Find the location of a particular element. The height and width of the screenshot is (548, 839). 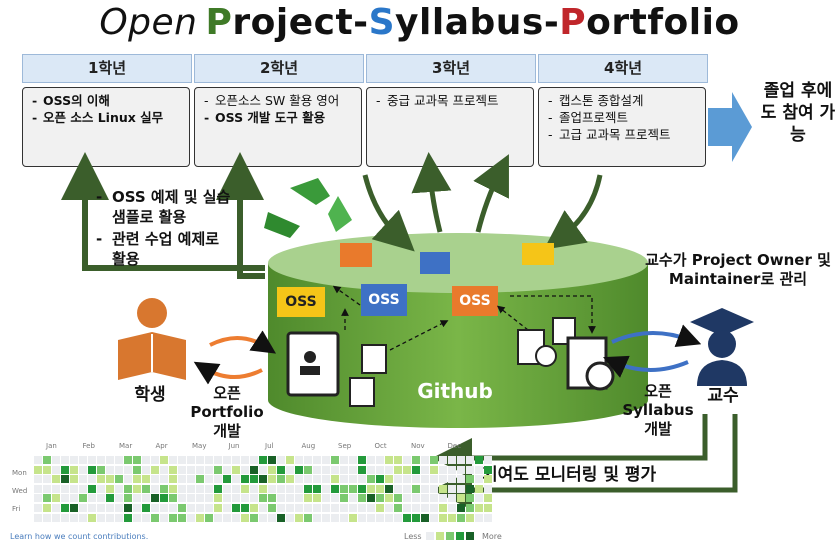

github-label: Github is located at coordinates (455, 391).